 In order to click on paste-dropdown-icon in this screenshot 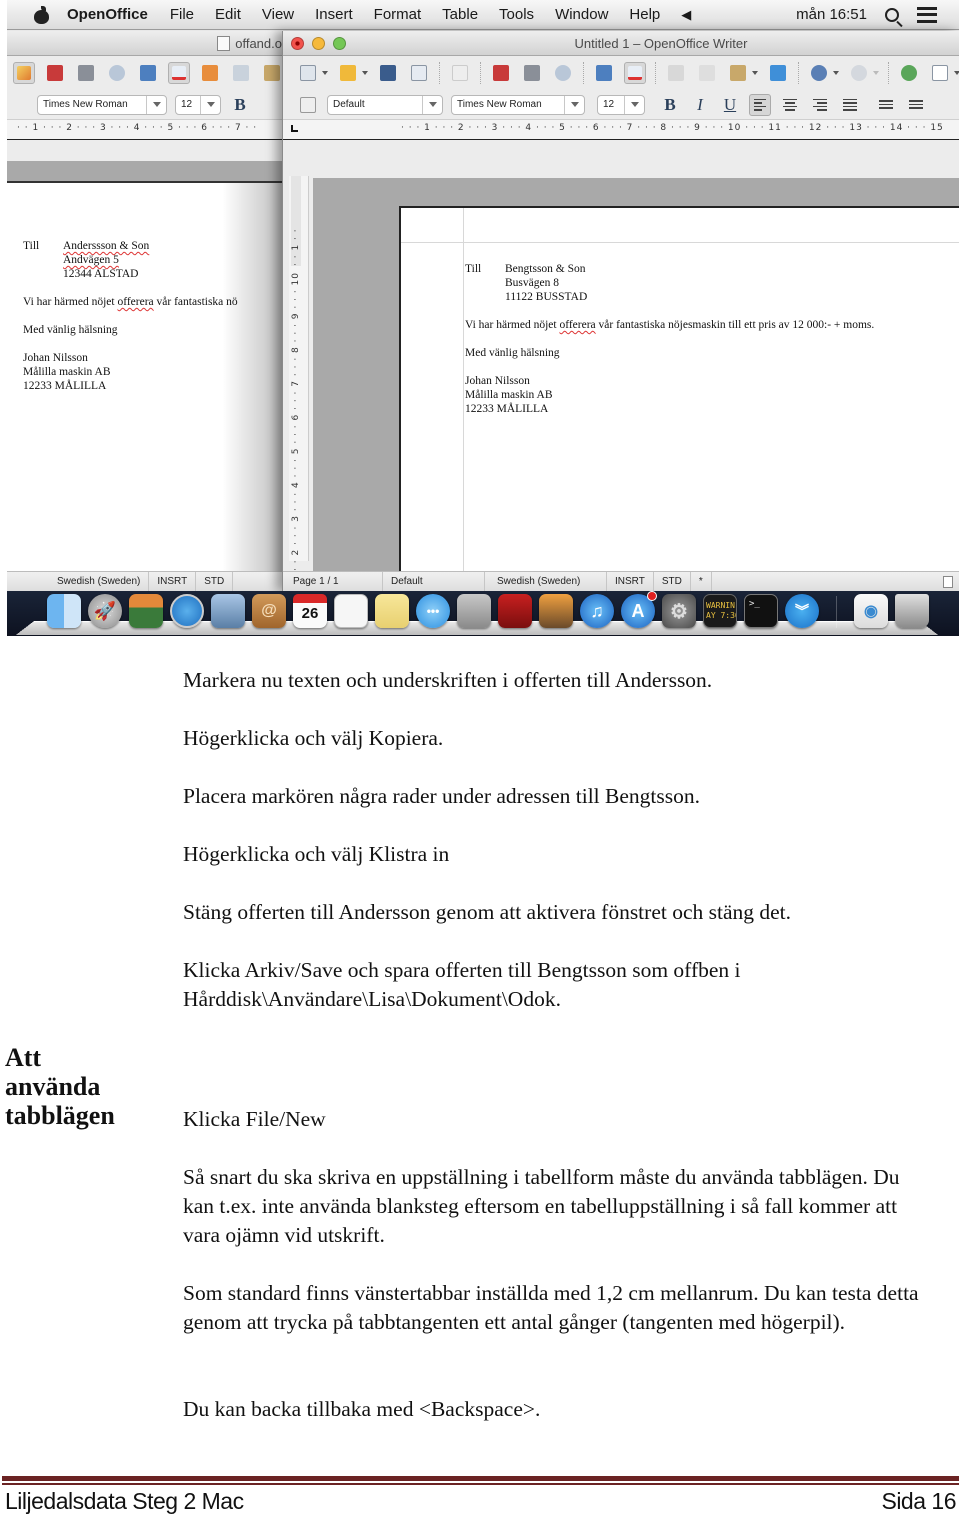, I will do `click(755, 73)`.